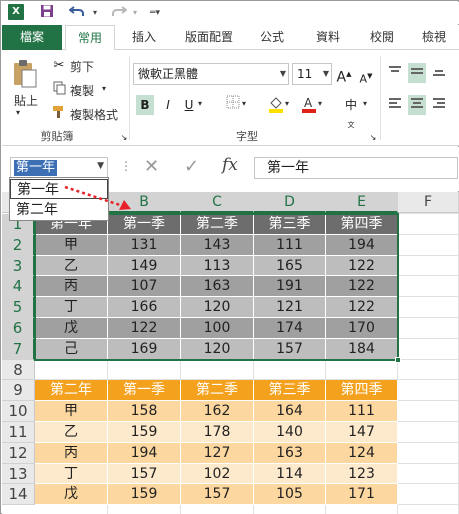  Describe the element at coordinates (217, 453) in the screenshot. I see `table2-cell: 127` at that location.